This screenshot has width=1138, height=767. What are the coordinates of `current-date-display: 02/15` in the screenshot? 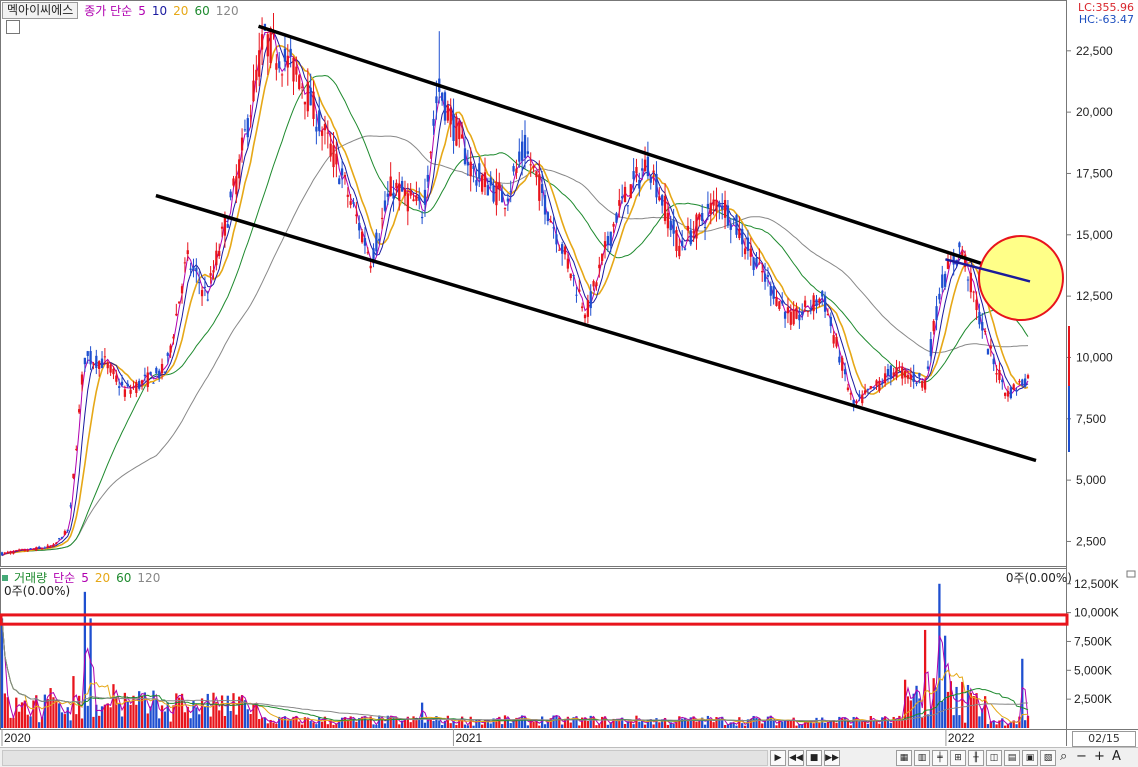 It's located at (1104, 739).